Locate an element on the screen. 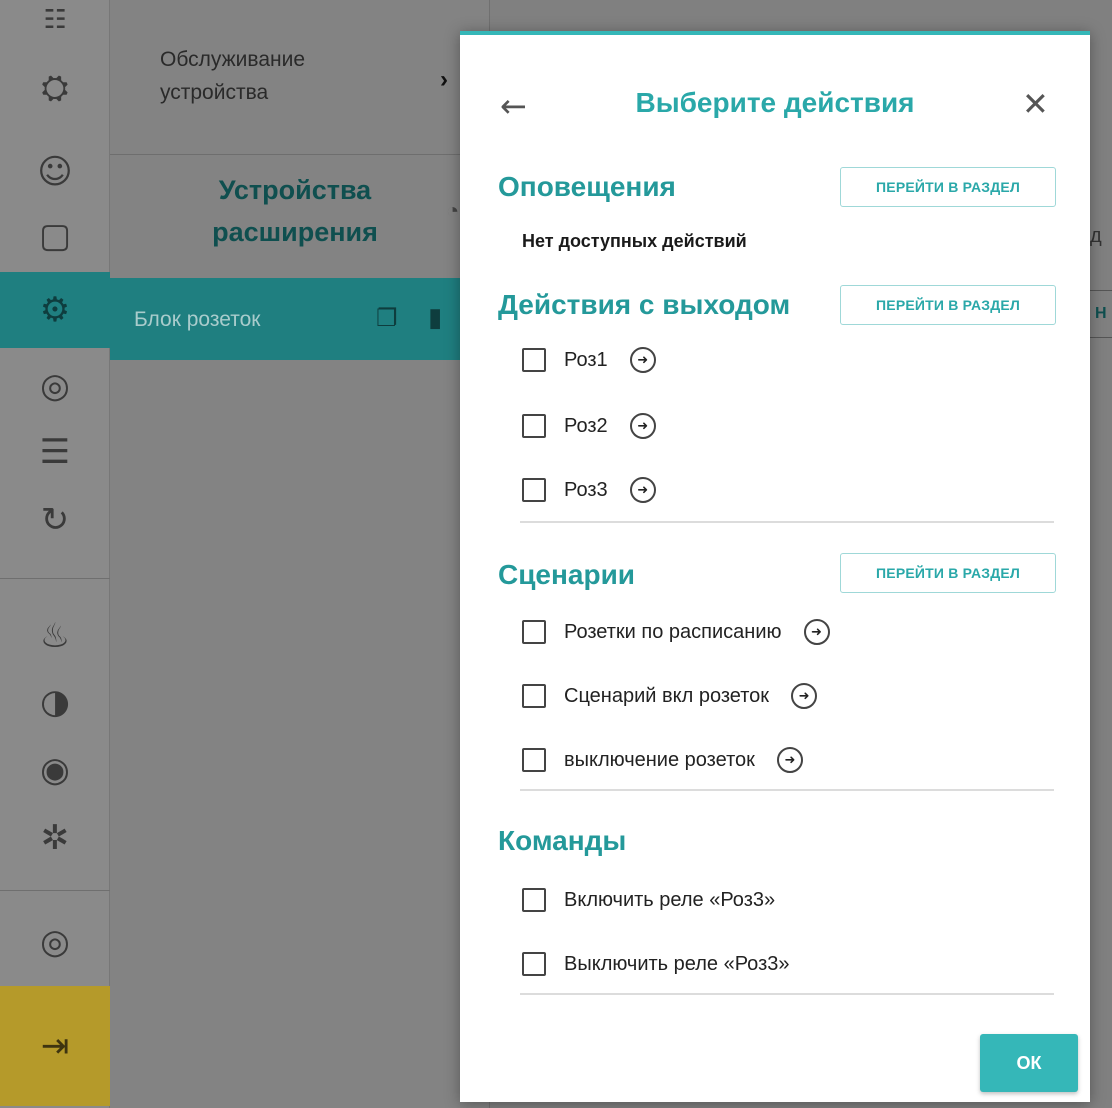 The width and height of the screenshot is (1112, 1108). item-label: Роз2 is located at coordinates (586, 425).